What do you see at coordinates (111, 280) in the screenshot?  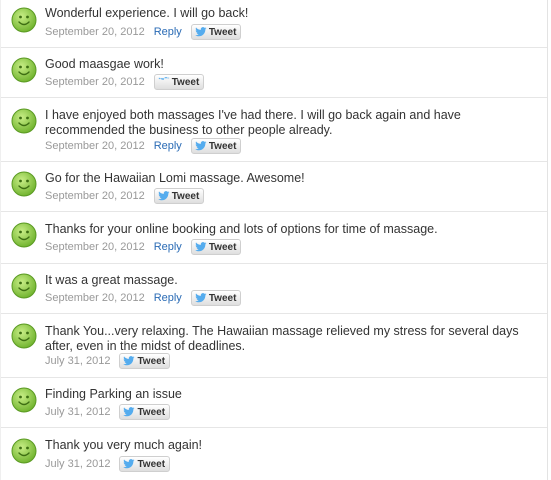 I see `review-text: It was a great massage.` at bounding box center [111, 280].